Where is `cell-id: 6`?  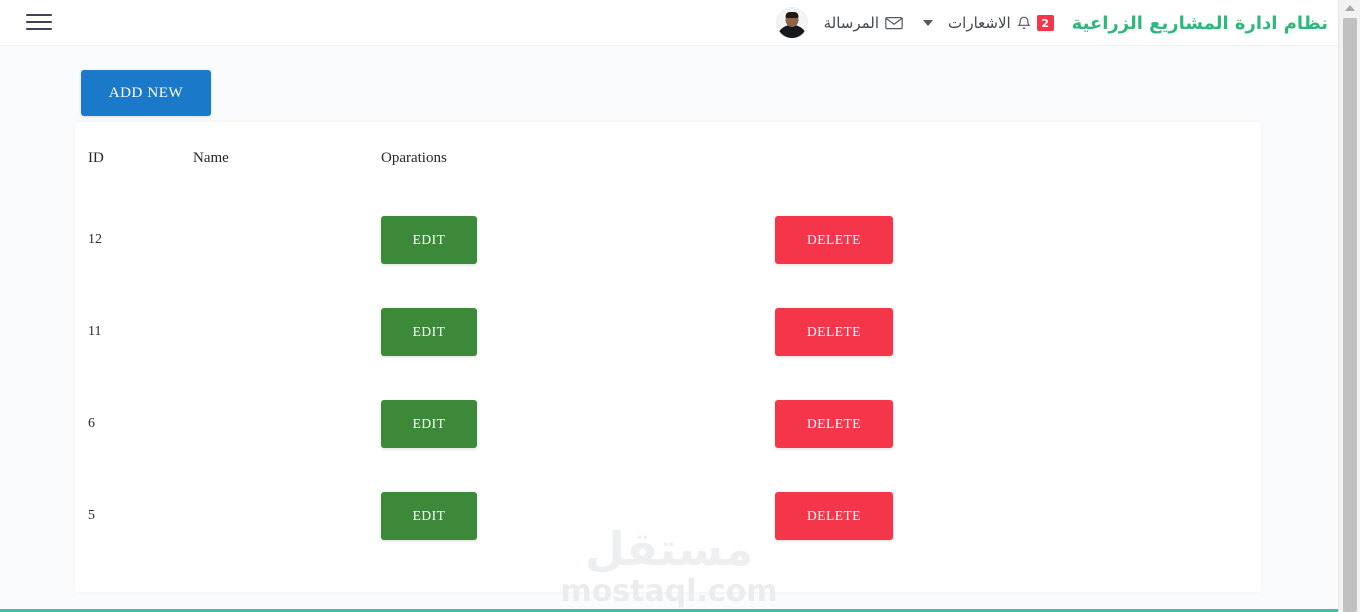
cell-id: 6 is located at coordinates (91, 423).